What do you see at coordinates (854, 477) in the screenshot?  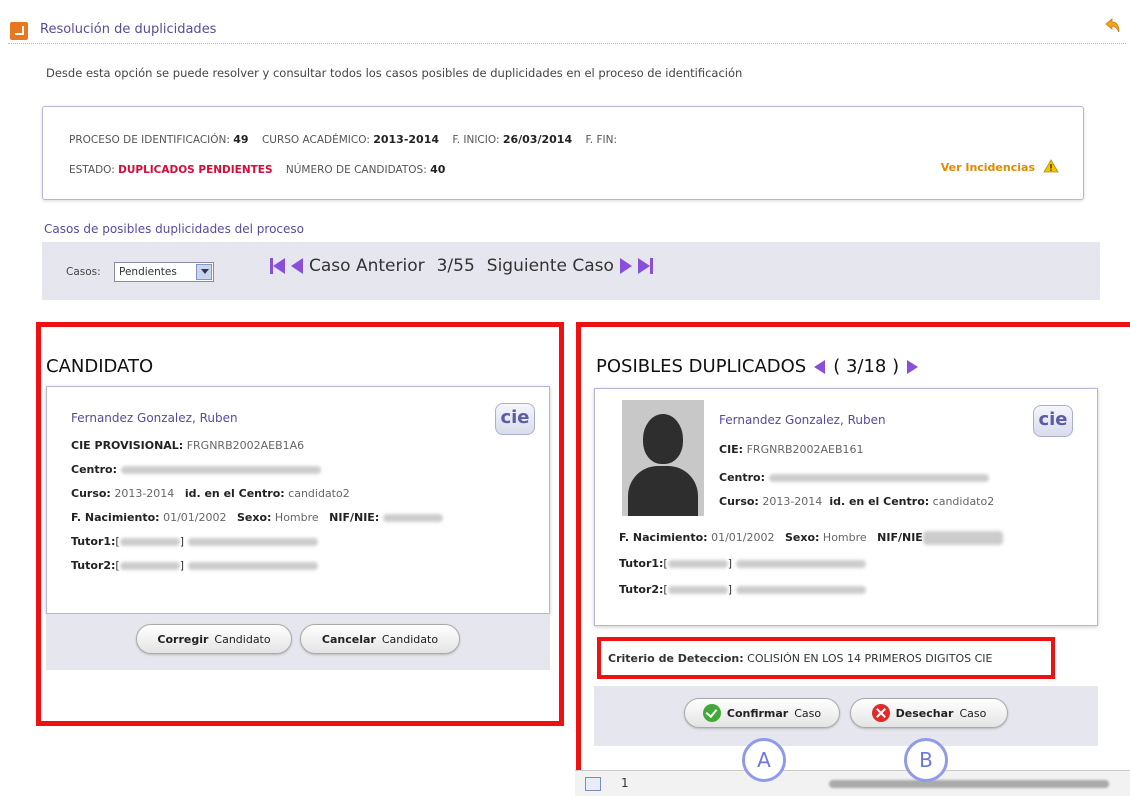 I see `duplicado-centro: Centro:` at bounding box center [854, 477].